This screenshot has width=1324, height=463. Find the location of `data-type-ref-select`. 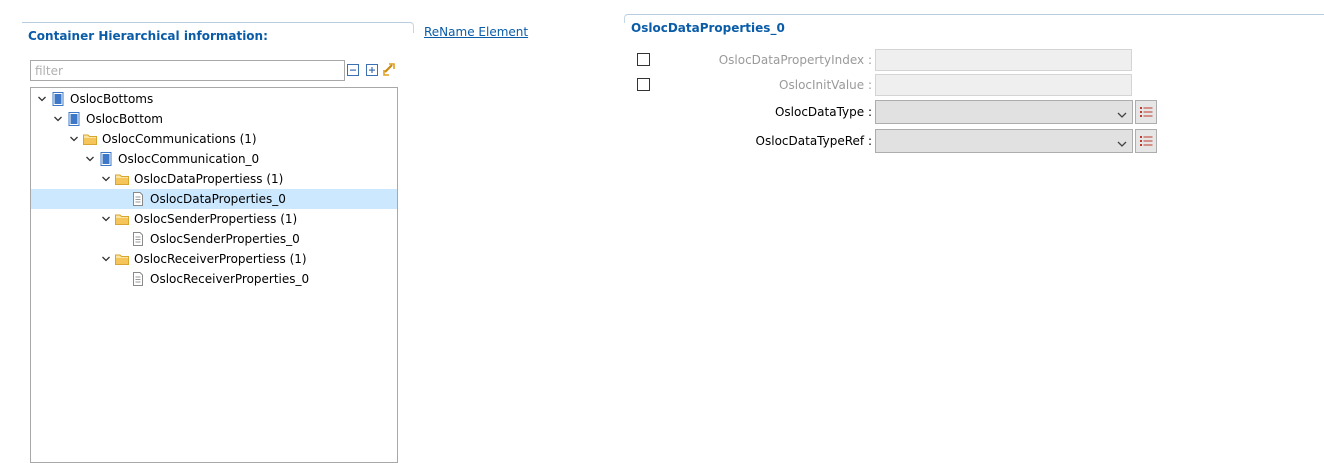

data-type-ref-select is located at coordinates (1004, 141).